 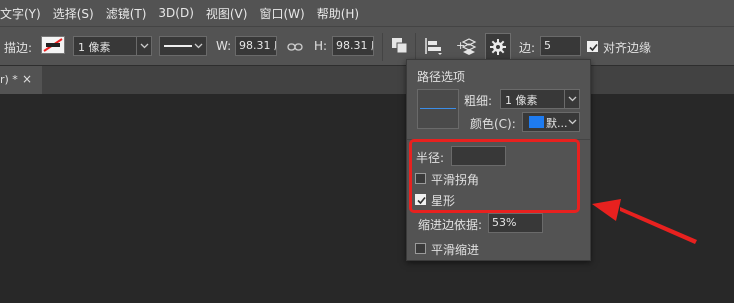 I want to click on width-input: 98.31 废, so click(x=256, y=46).